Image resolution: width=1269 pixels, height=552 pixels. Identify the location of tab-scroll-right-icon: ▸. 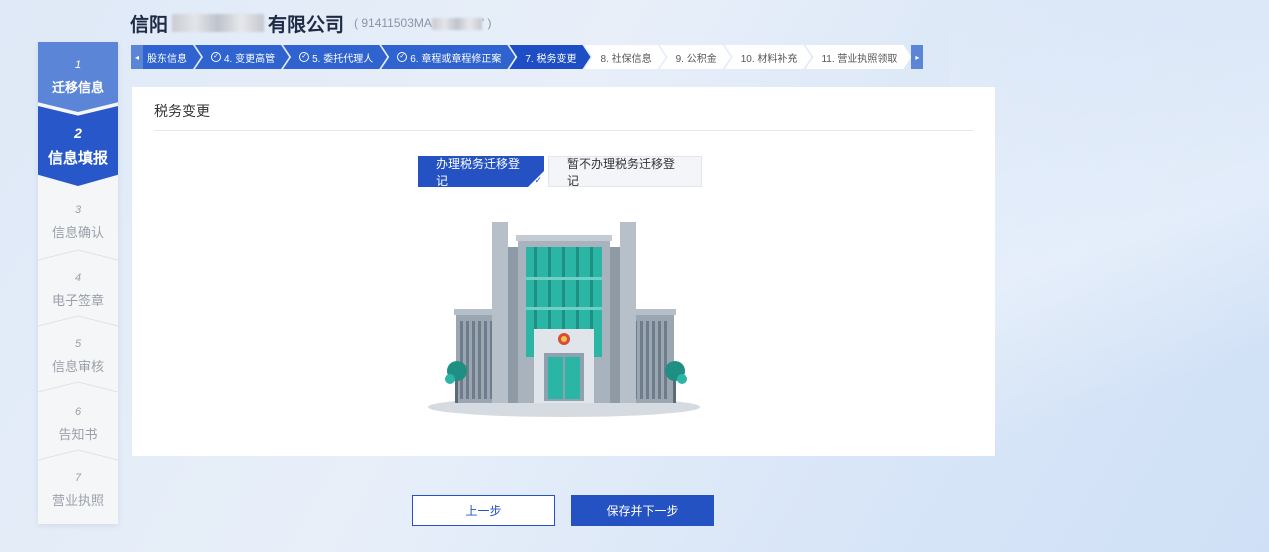
(917, 57).